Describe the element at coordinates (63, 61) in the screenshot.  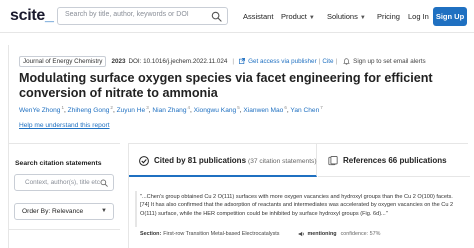
I see `journal-badge: Journal of Energy Chemistry` at that location.